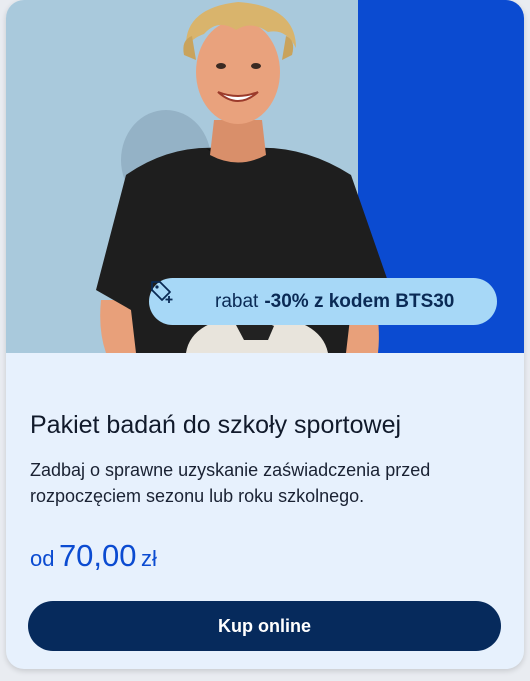 This screenshot has width=530, height=681. I want to click on price-prefix: od, so click(42, 558).